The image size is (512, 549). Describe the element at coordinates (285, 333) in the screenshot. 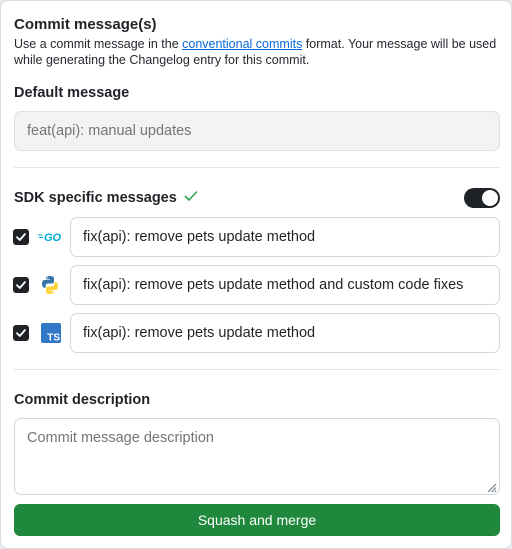

I see `typescript-message-input` at that location.